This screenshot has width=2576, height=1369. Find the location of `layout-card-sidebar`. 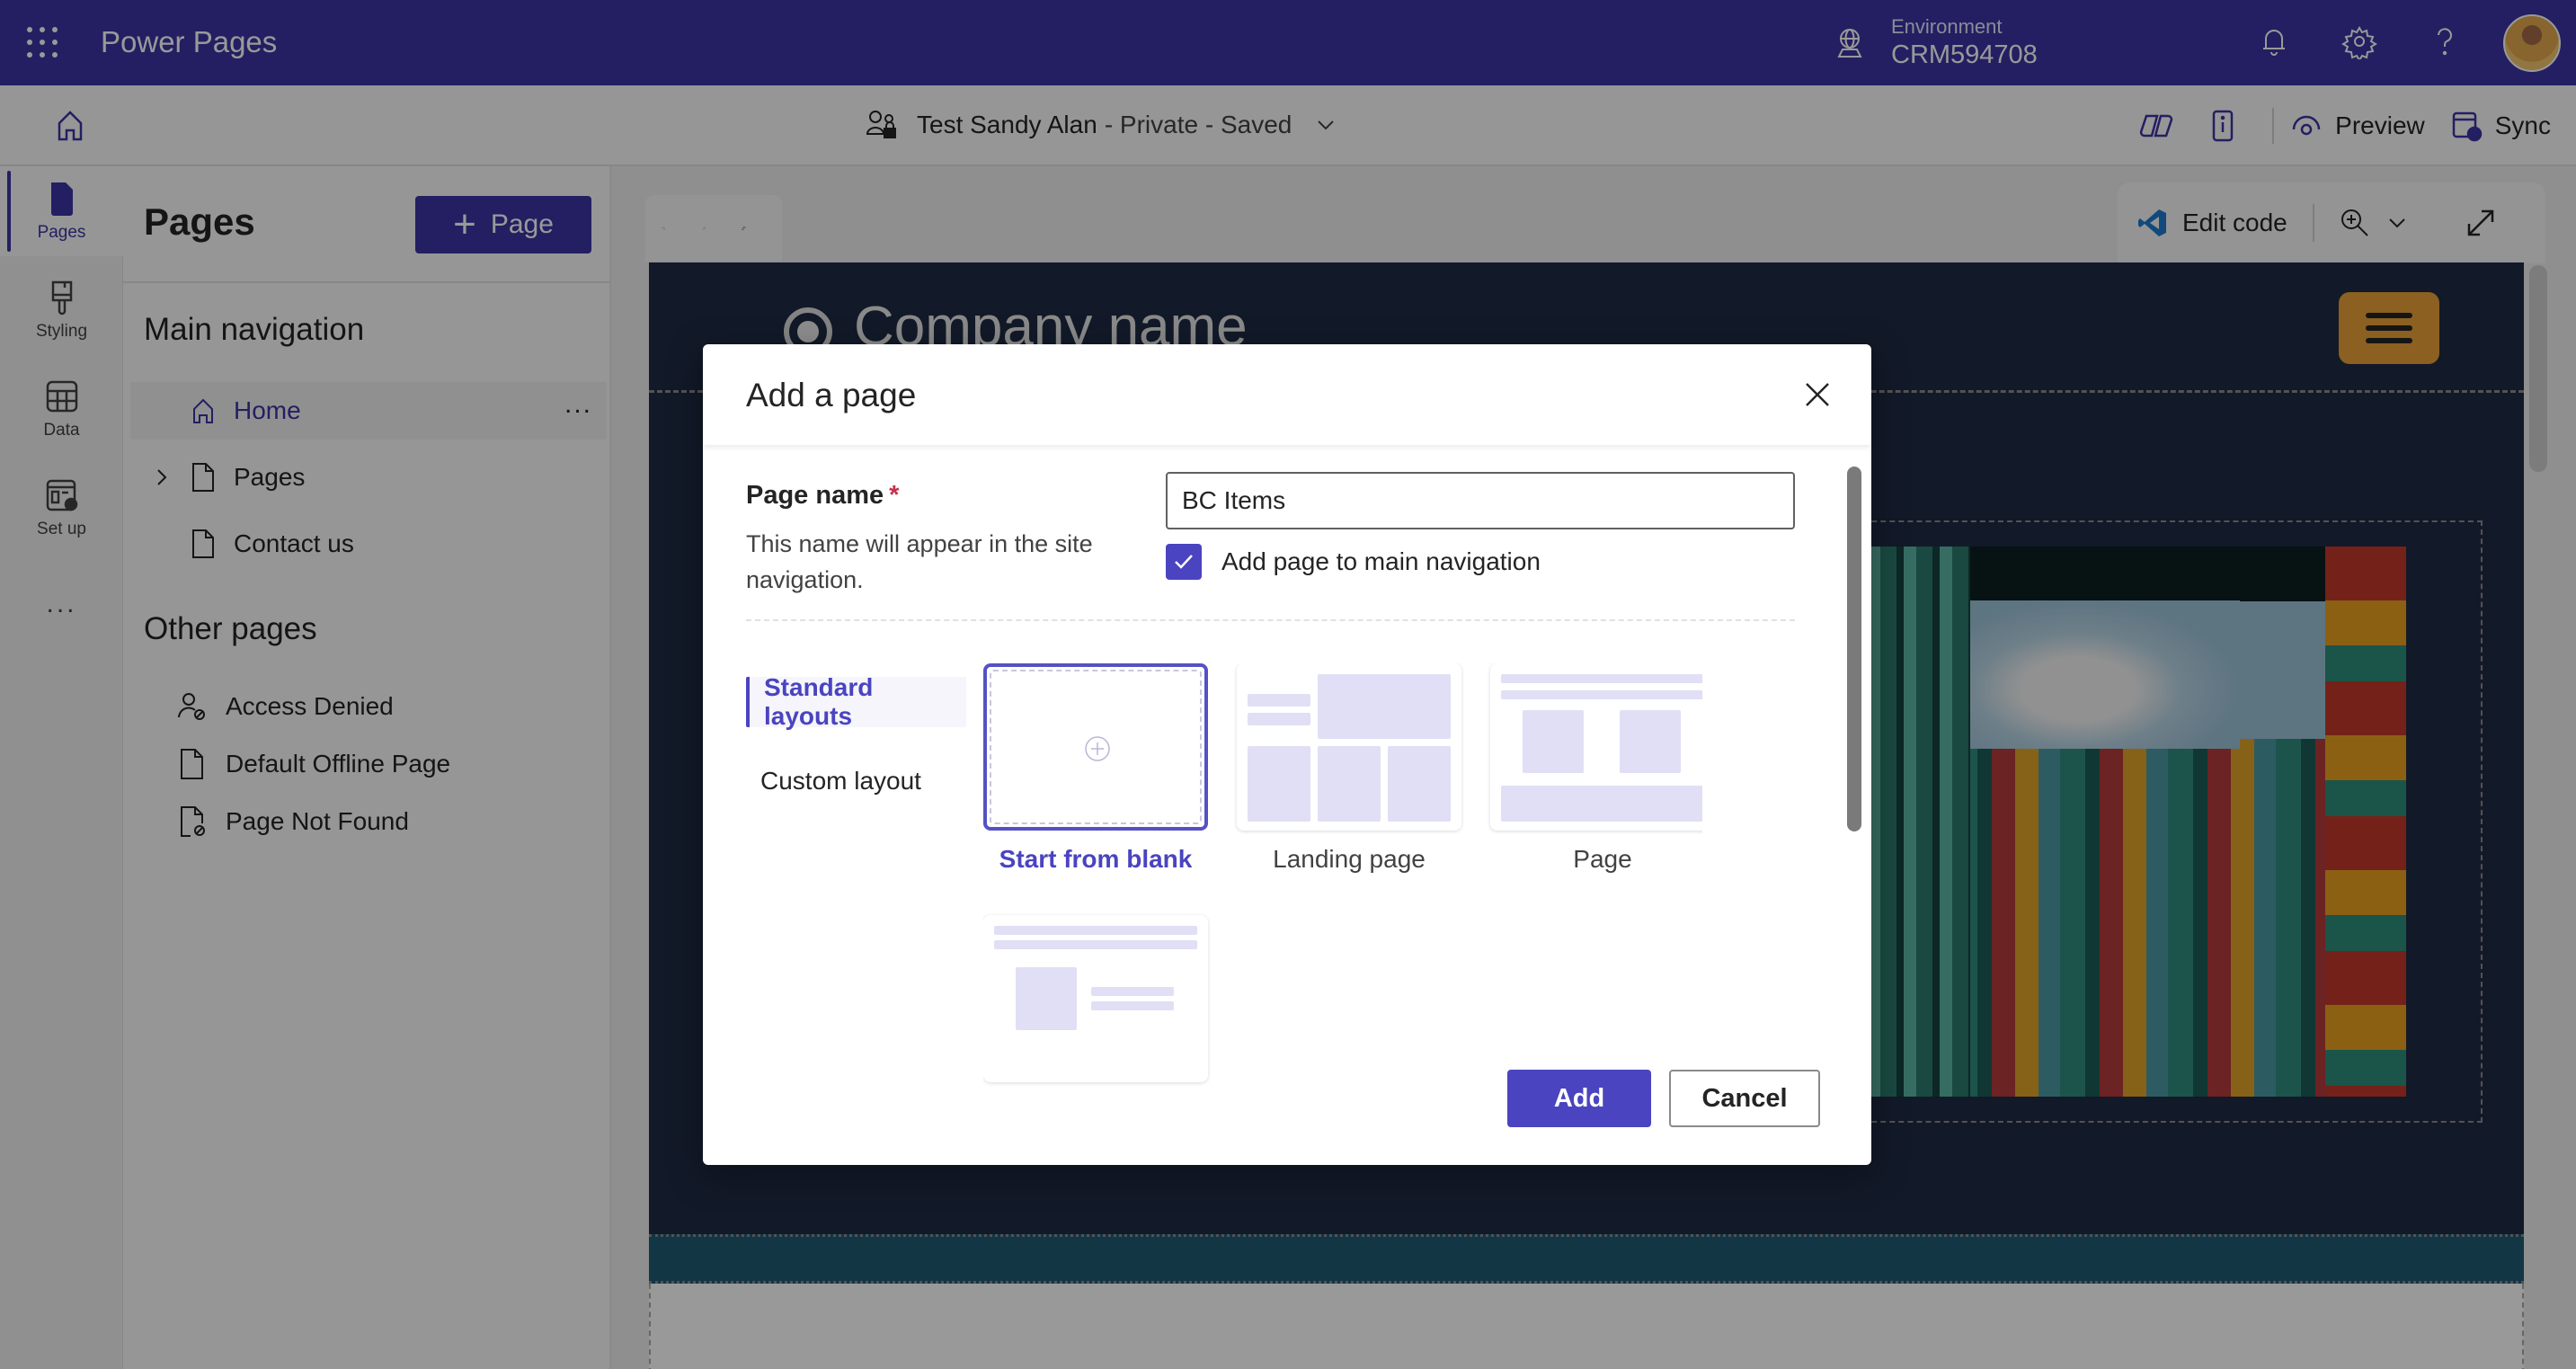

layout-card-sidebar is located at coordinates (1095, 999).